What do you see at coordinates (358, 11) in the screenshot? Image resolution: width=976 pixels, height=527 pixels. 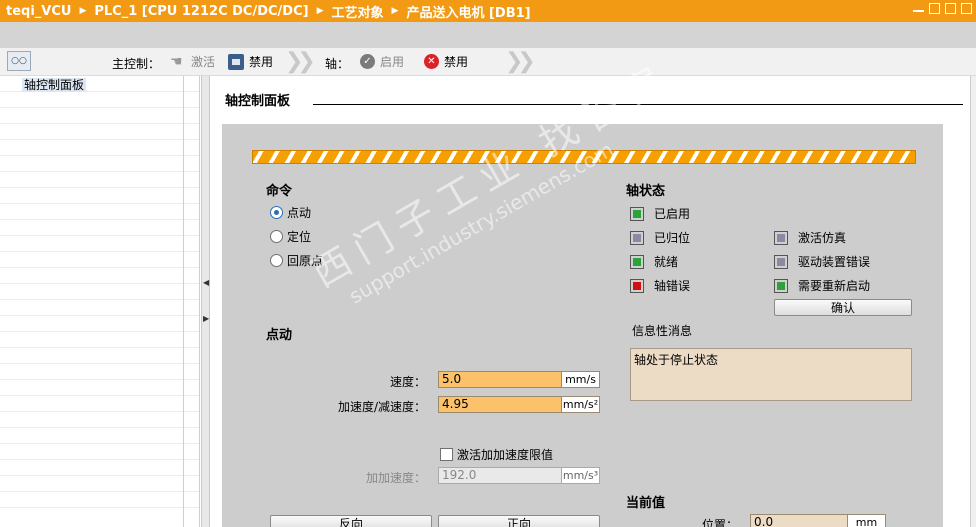 I see `breadcrumb-technology-objects: 工艺对象` at bounding box center [358, 11].